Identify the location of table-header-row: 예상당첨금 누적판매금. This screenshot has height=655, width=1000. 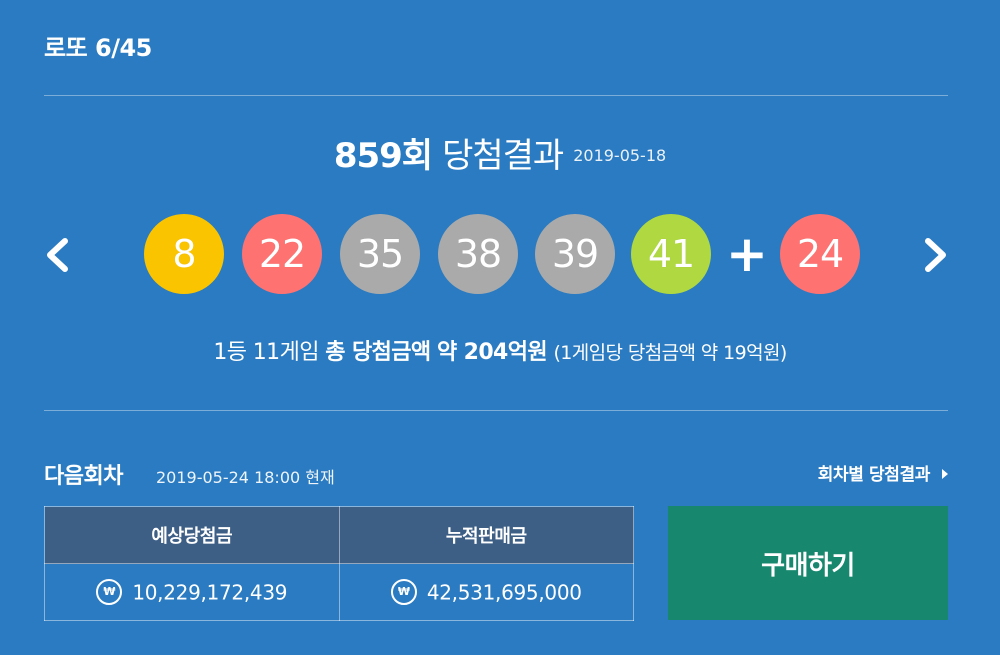
(339, 535).